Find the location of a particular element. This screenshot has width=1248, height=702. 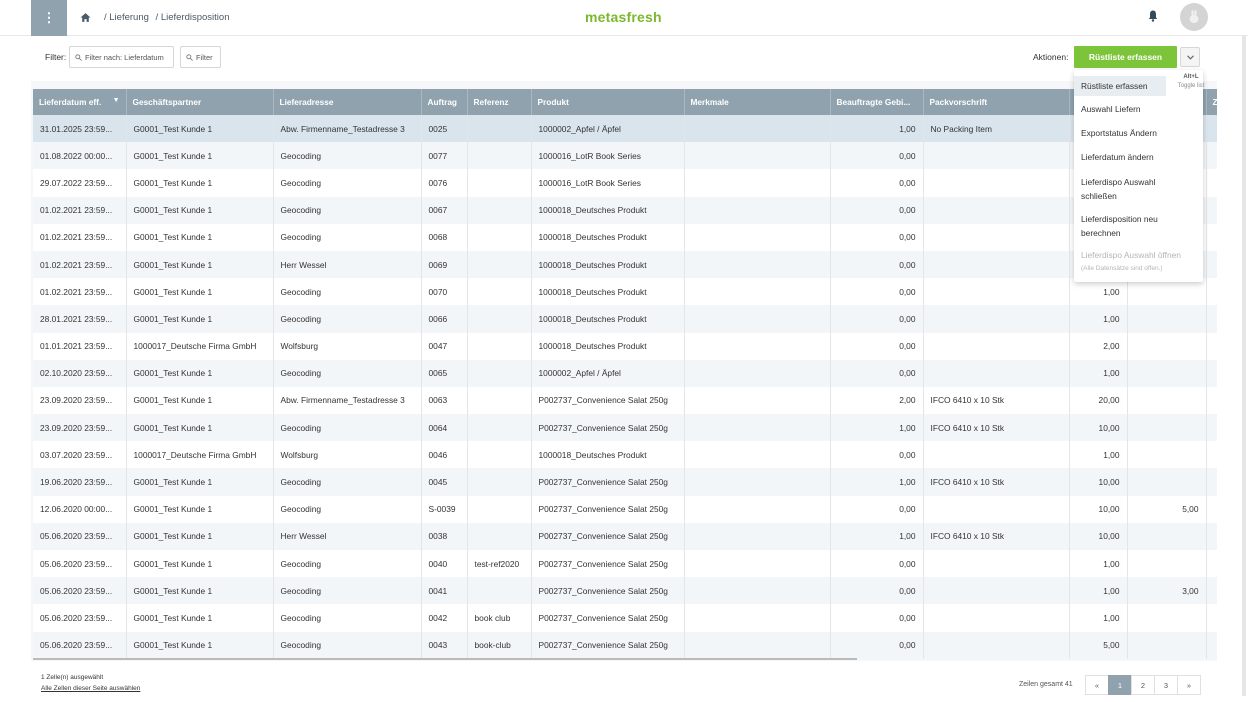

column-header: Lieferdatum eff. ▼ is located at coordinates (80, 102).